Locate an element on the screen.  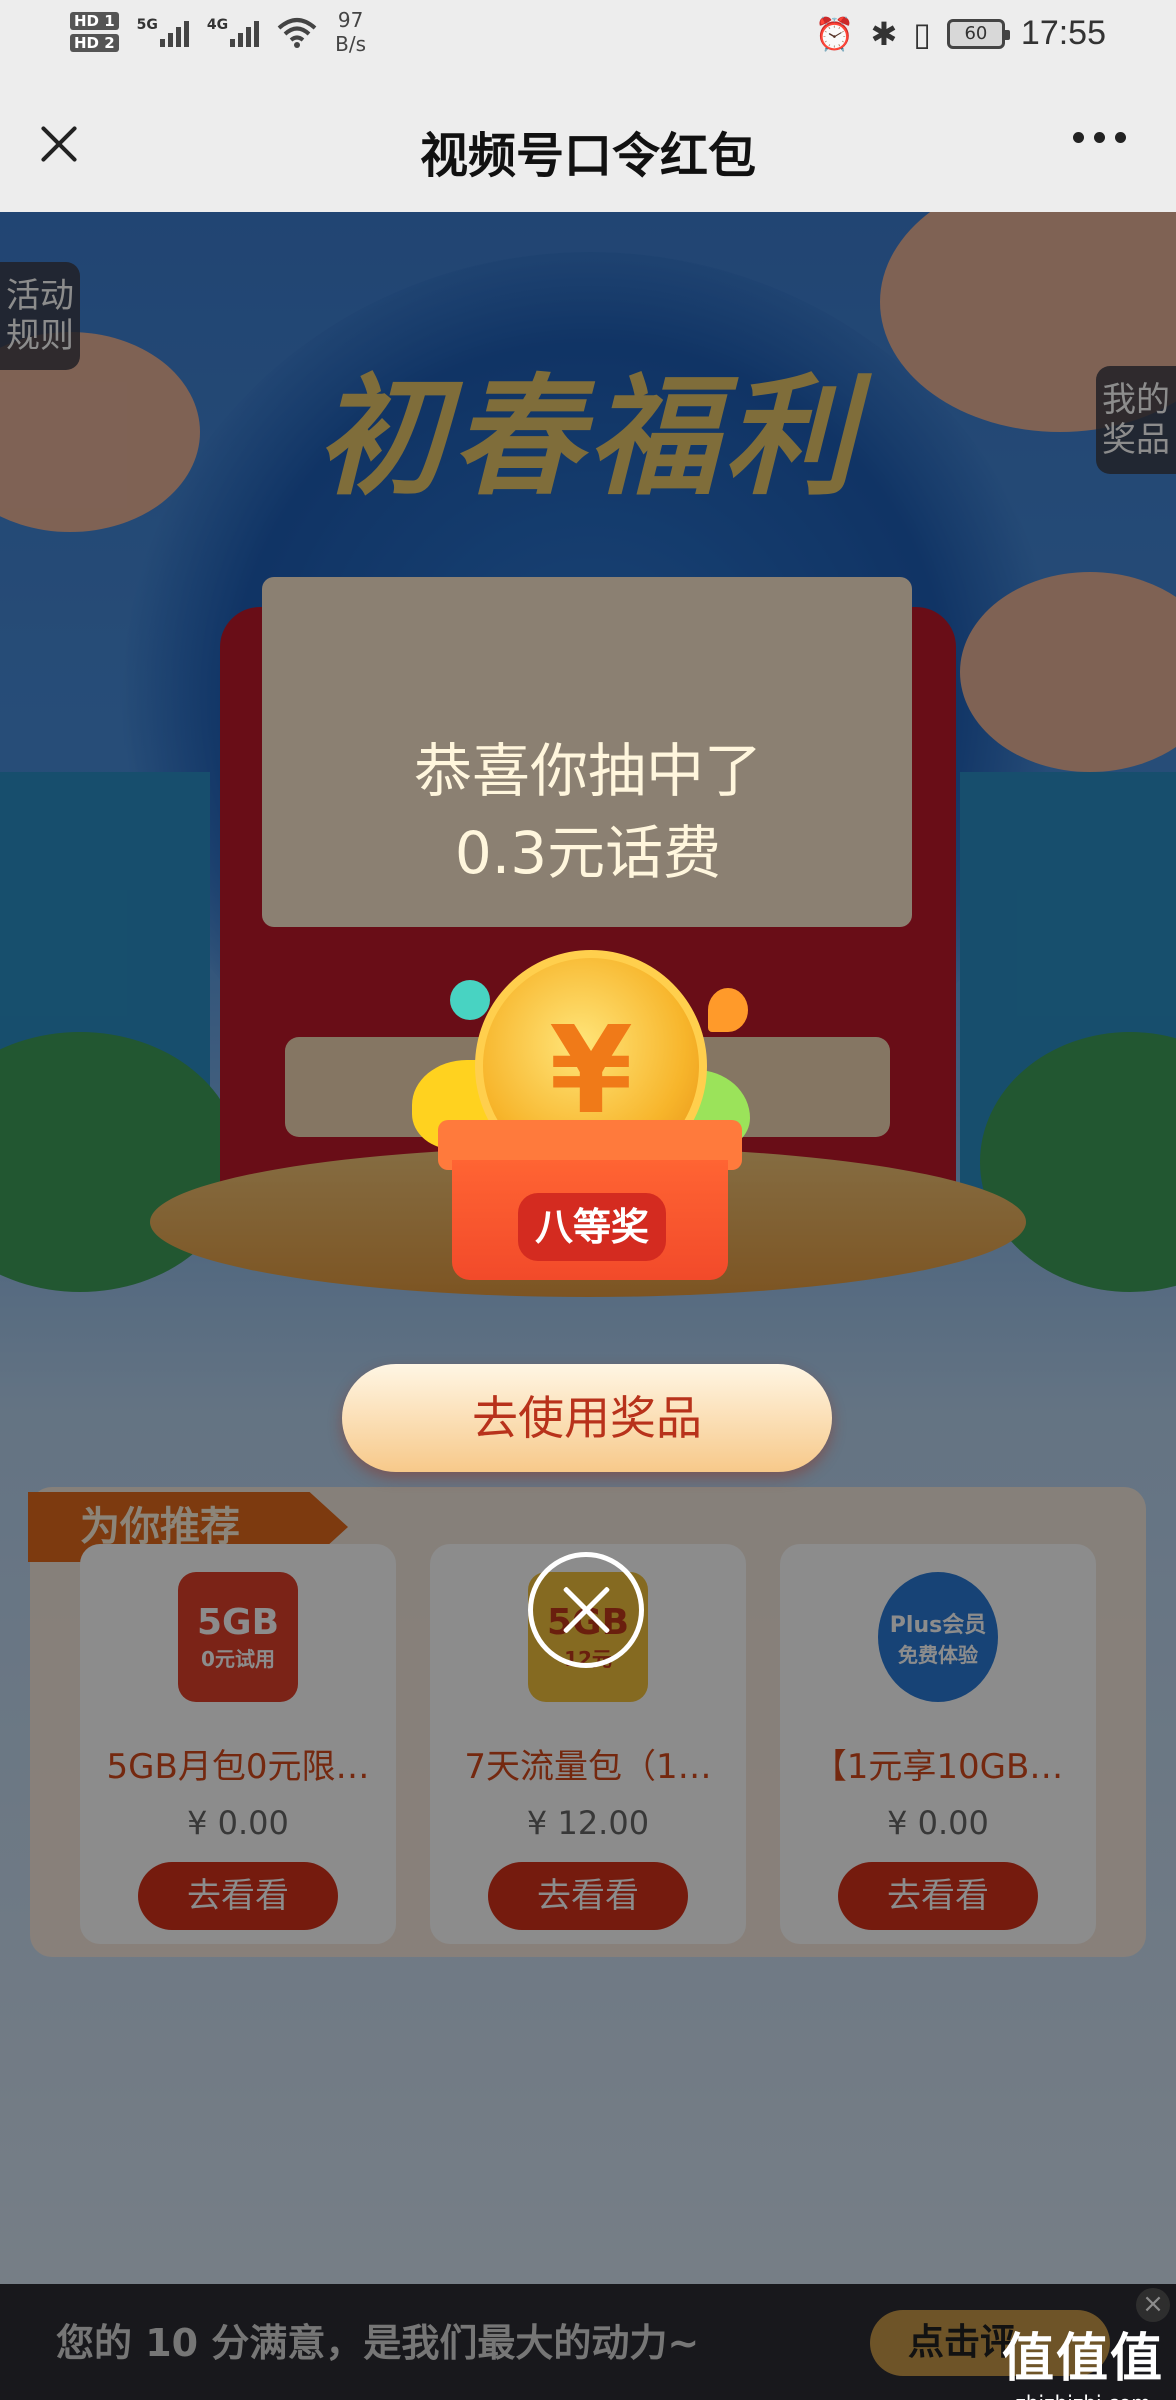
signal-5g: 5G is located at coordinates (163, 32).